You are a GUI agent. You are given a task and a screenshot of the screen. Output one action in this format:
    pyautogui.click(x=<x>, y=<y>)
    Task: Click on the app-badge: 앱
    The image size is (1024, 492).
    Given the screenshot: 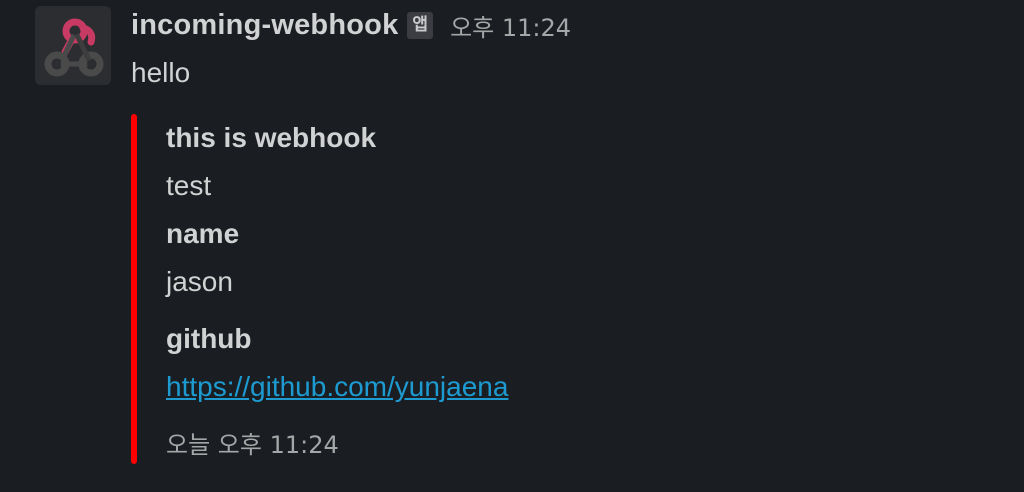 What is the action you would take?
    pyautogui.click(x=420, y=25)
    